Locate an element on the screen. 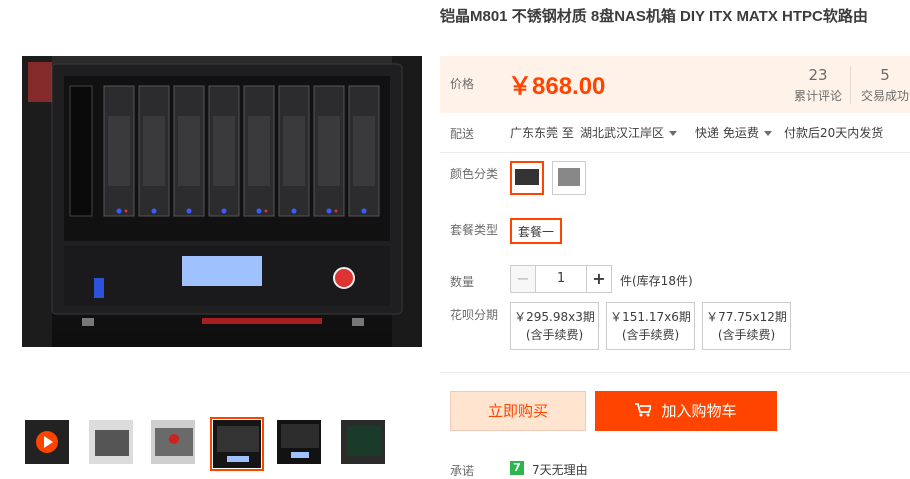 This screenshot has width=910, height=479. seven-day-return-icon: 7 is located at coordinates (517, 468).